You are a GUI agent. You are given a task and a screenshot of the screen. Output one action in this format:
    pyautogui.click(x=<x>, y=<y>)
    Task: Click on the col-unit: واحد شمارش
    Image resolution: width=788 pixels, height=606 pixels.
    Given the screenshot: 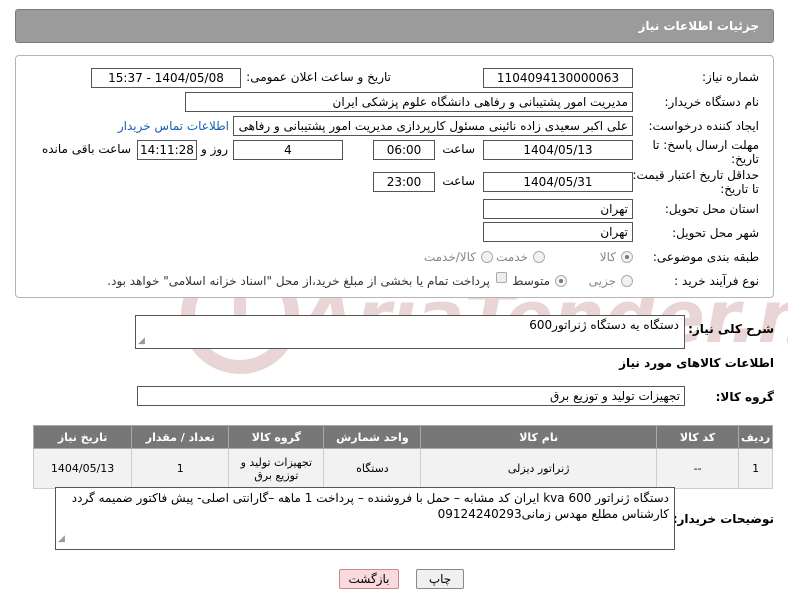 What is the action you would take?
    pyautogui.click(x=372, y=437)
    